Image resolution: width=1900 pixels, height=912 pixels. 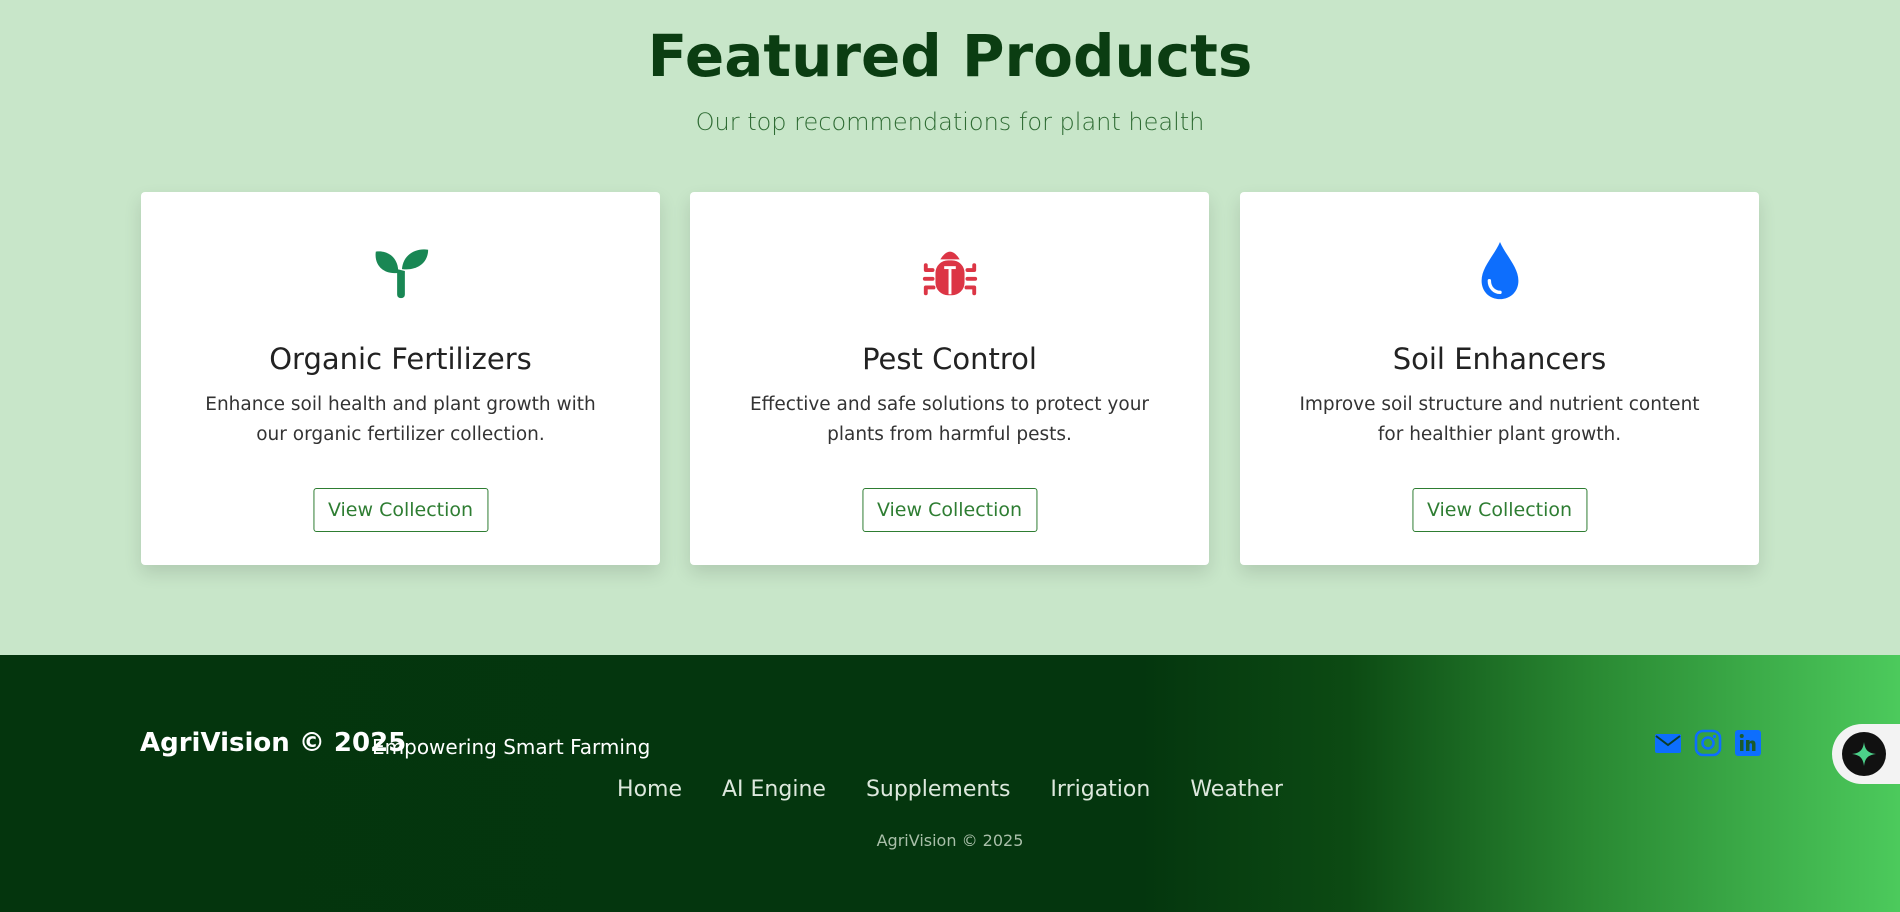 What do you see at coordinates (949, 359) in the screenshot?
I see `card-title: Pest Control` at bounding box center [949, 359].